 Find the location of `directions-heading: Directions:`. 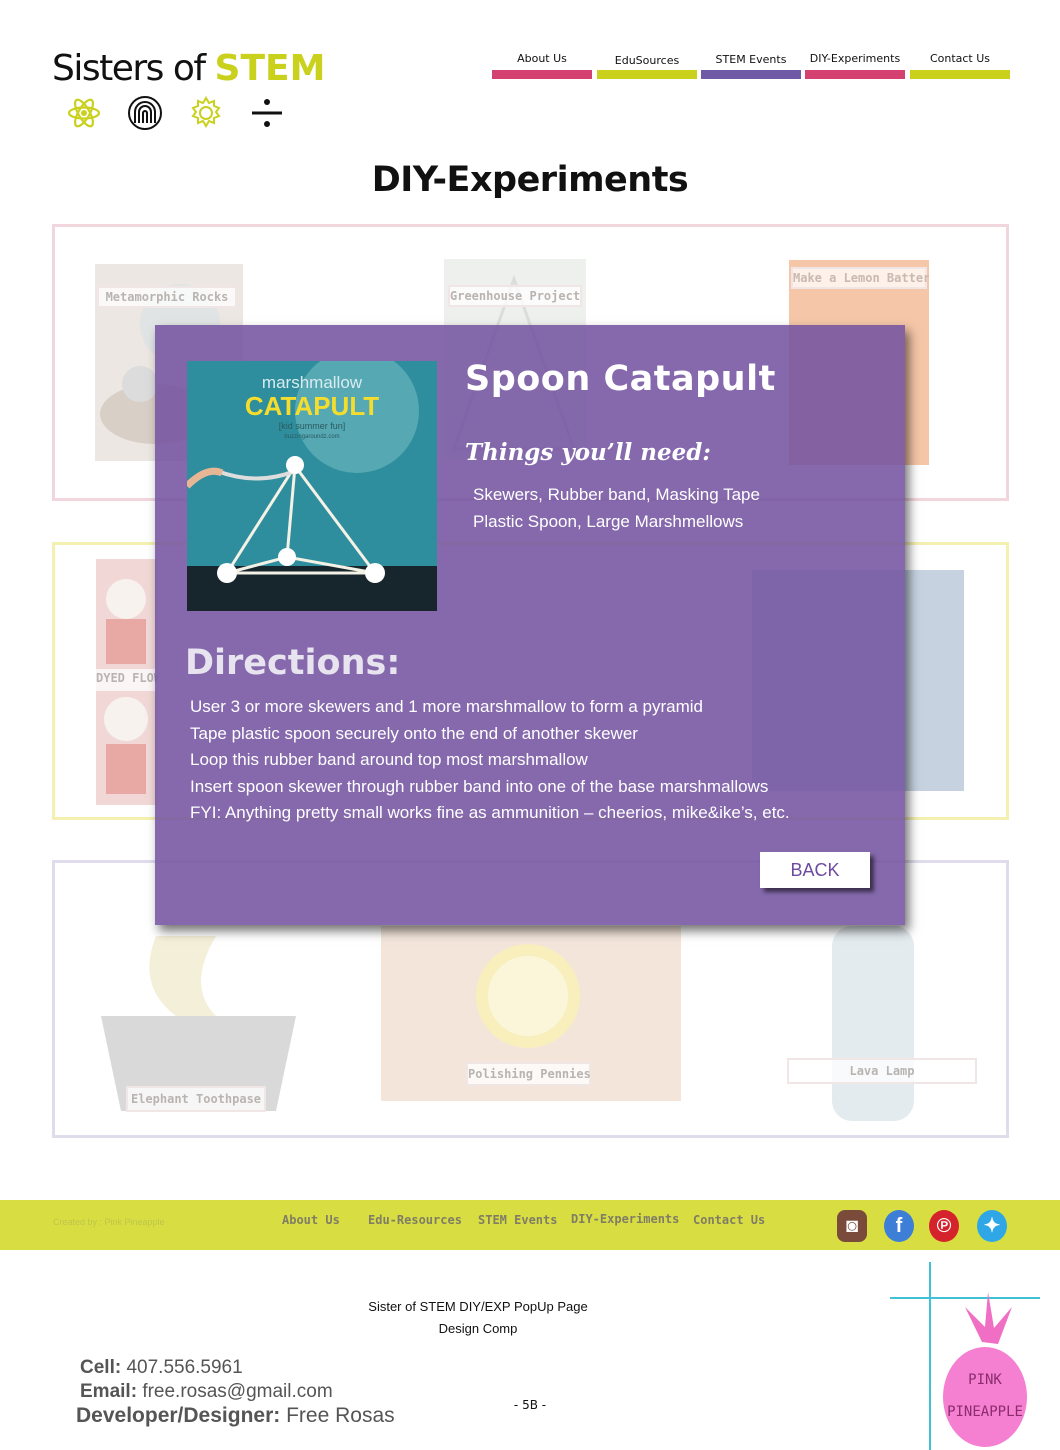

directions-heading: Directions: is located at coordinates (293, 663).